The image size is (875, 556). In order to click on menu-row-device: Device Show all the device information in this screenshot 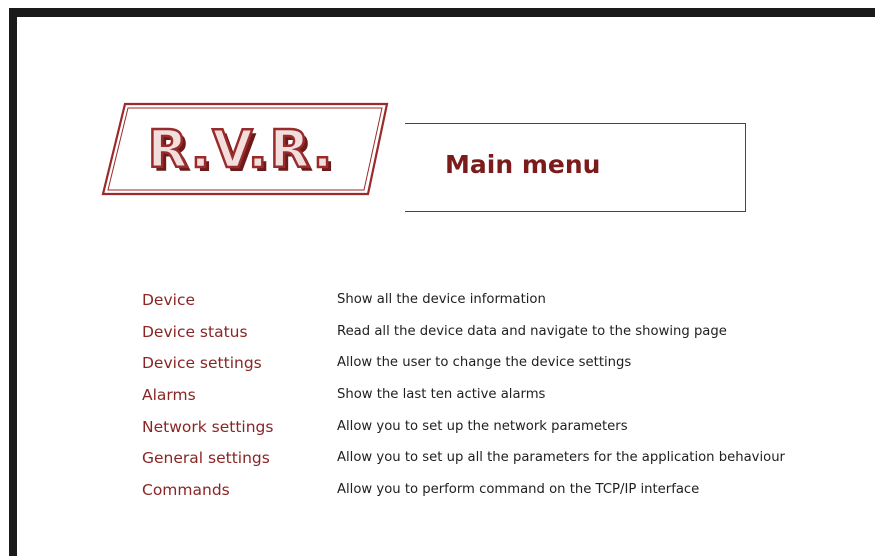, I will do `click(482, 307)`.